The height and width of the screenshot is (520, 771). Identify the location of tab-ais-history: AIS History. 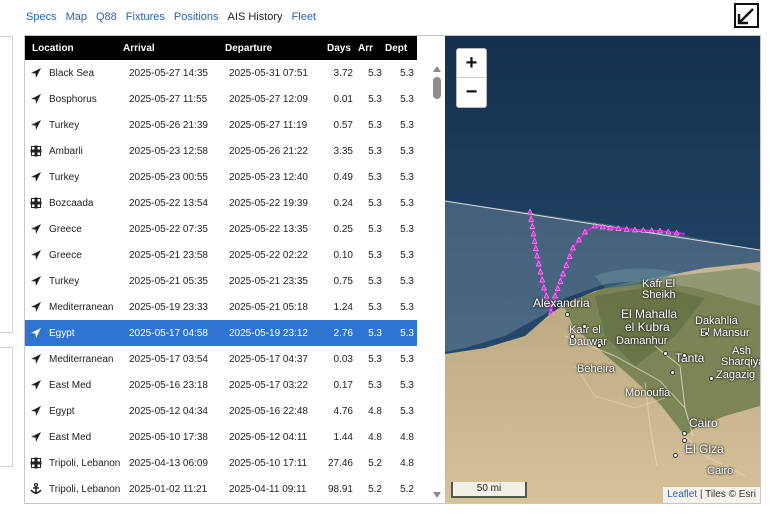
(255, 17).